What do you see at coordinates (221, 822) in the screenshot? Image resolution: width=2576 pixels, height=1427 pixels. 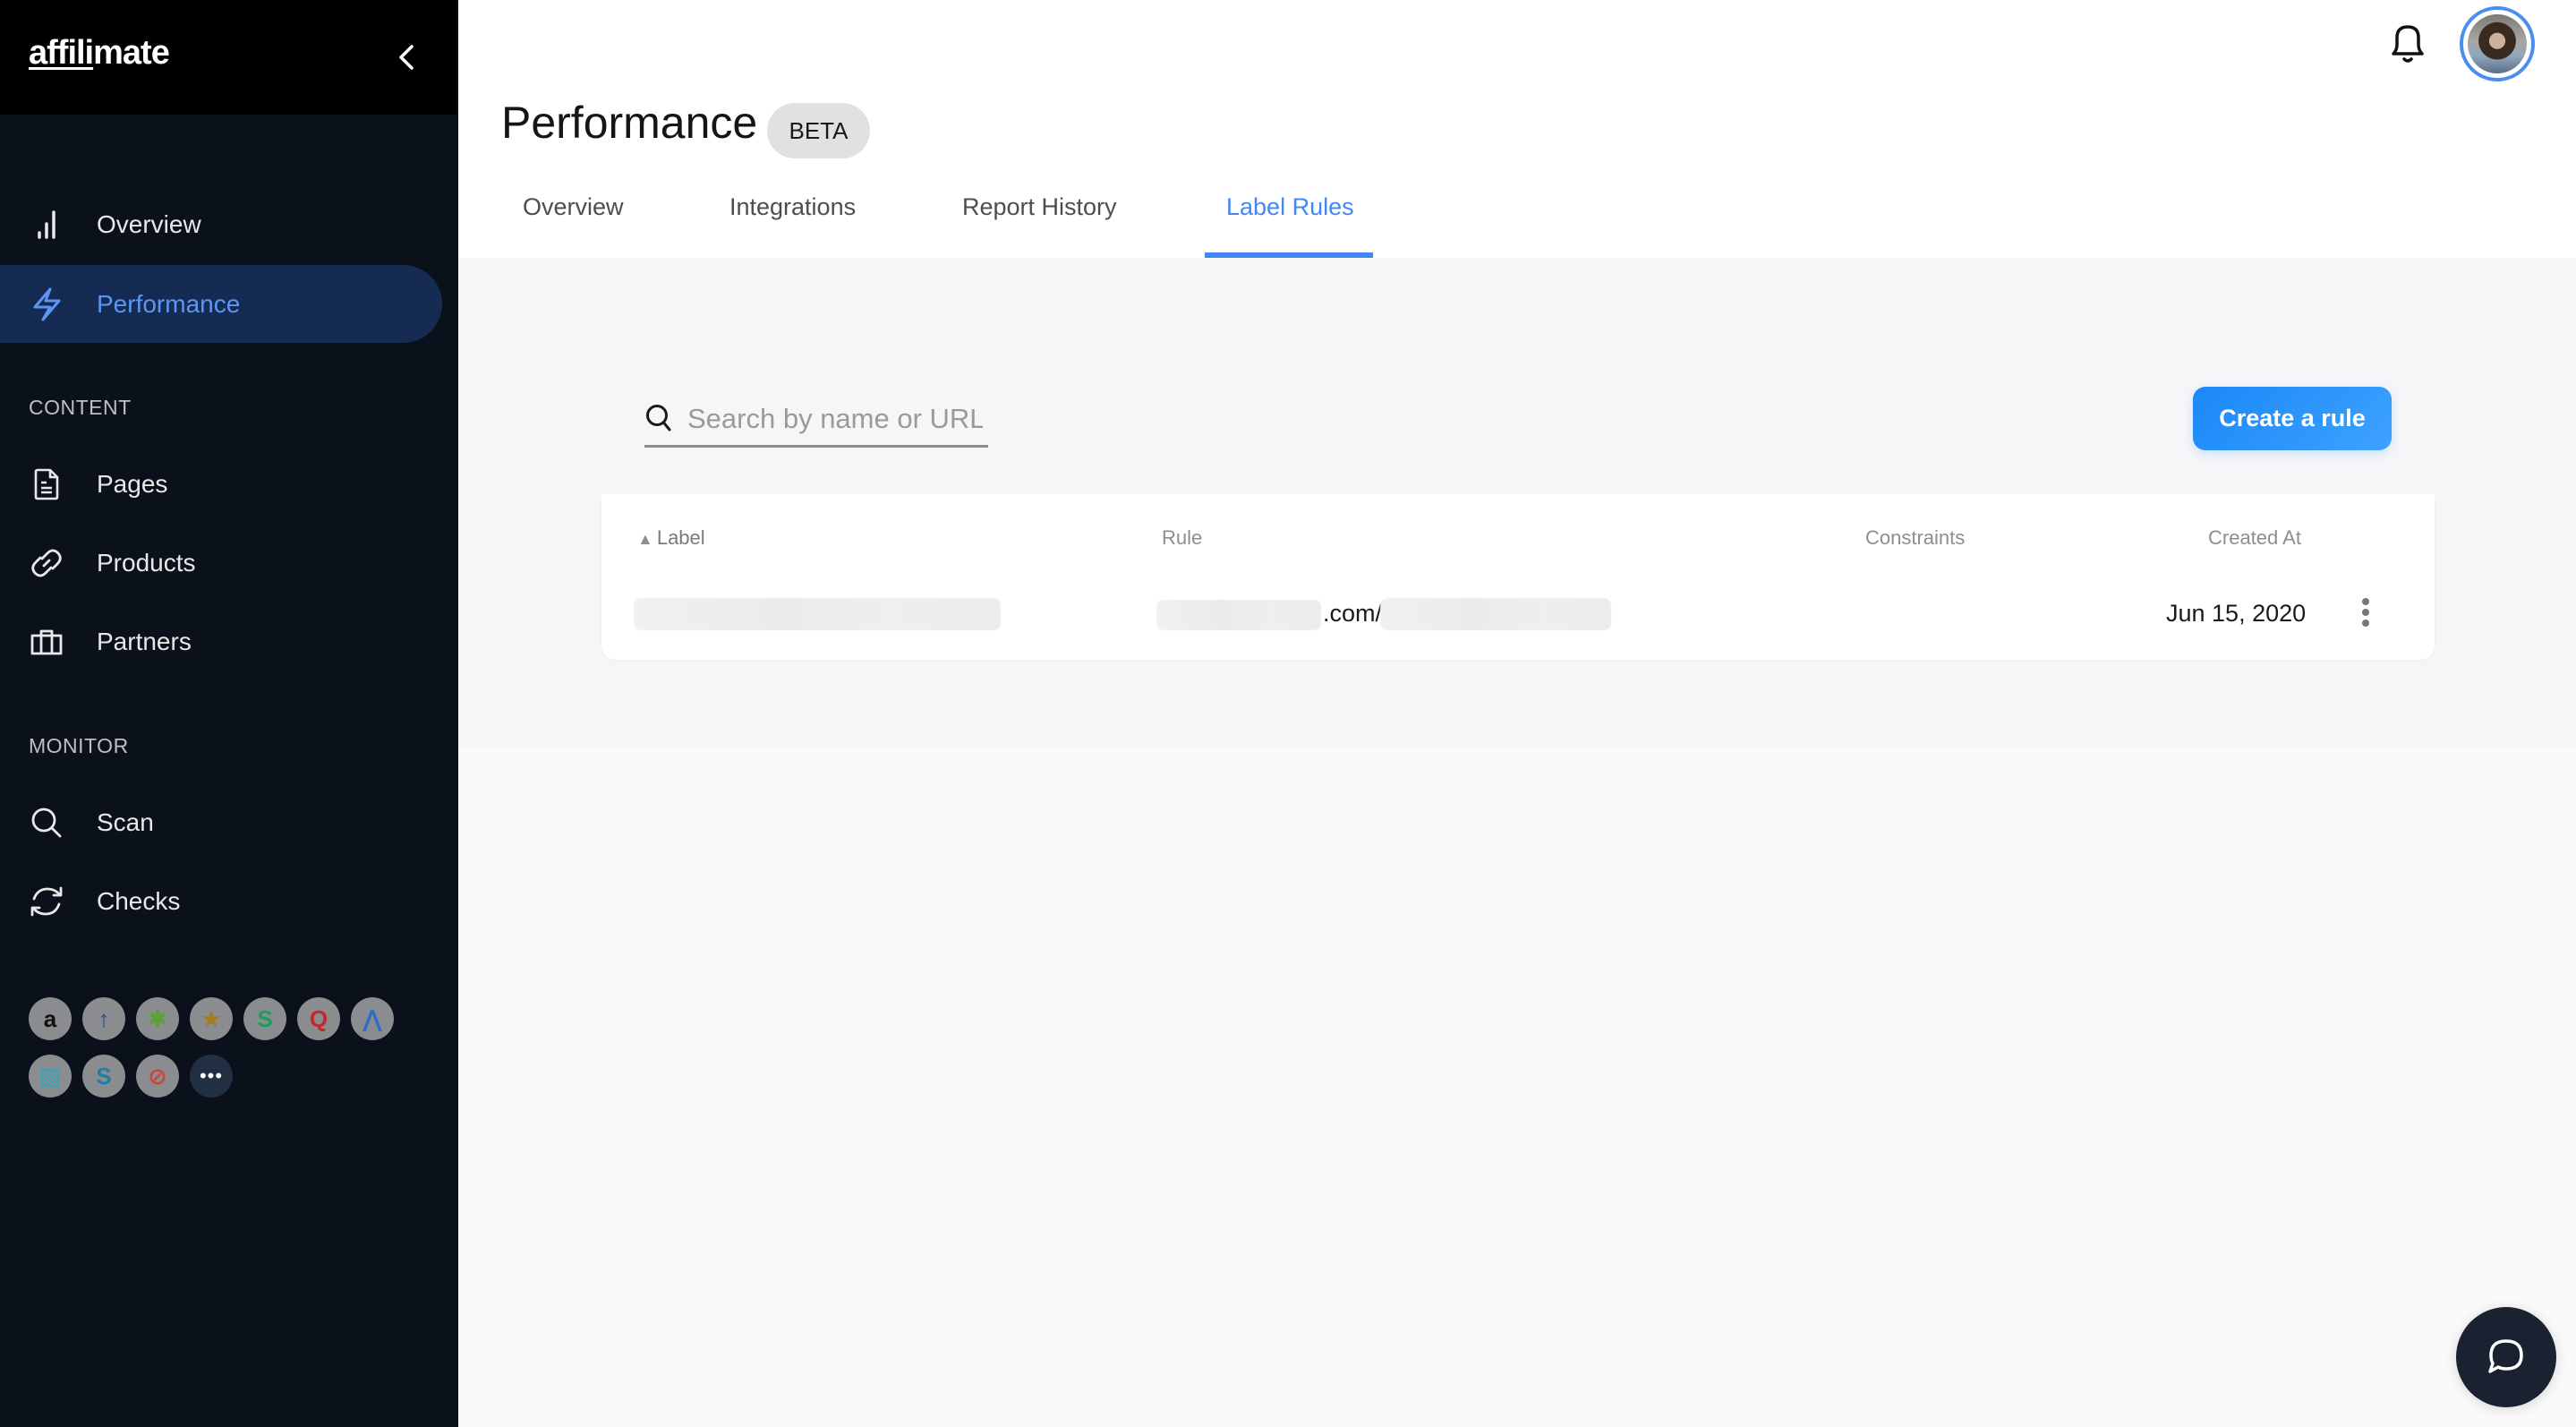 I see `sidebar-item-scan: Scan` at bounding box center [221, 822].